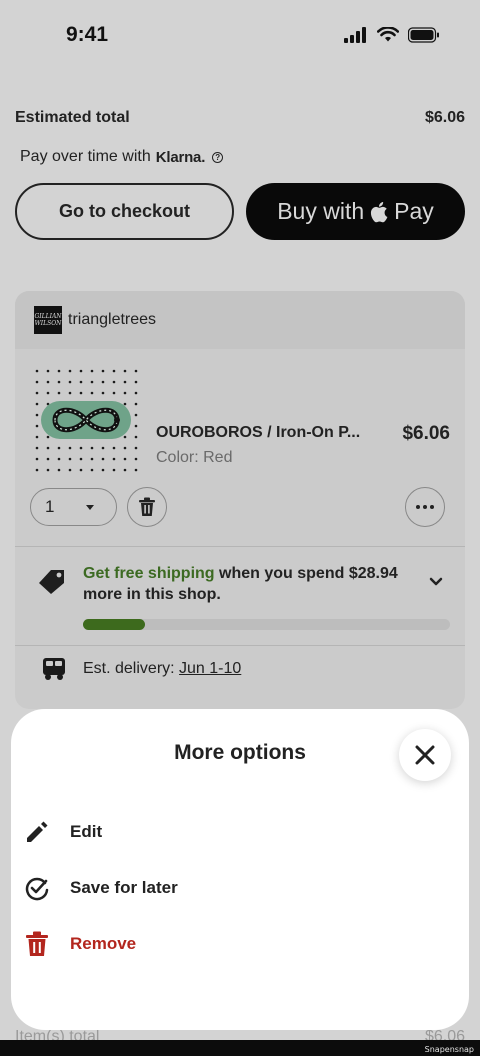  What do you see at coordinates (103, 943) in the screenshot?
I see `remove-label: Remove` at bounding box center [103, 943].